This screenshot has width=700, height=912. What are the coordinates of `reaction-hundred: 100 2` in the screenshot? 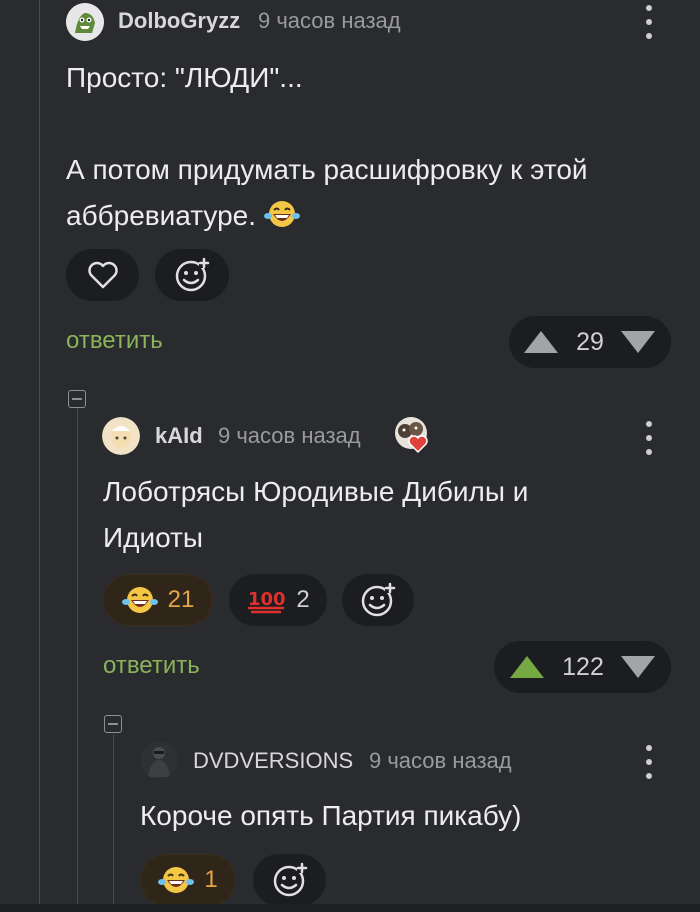 It's located at (278, 600).